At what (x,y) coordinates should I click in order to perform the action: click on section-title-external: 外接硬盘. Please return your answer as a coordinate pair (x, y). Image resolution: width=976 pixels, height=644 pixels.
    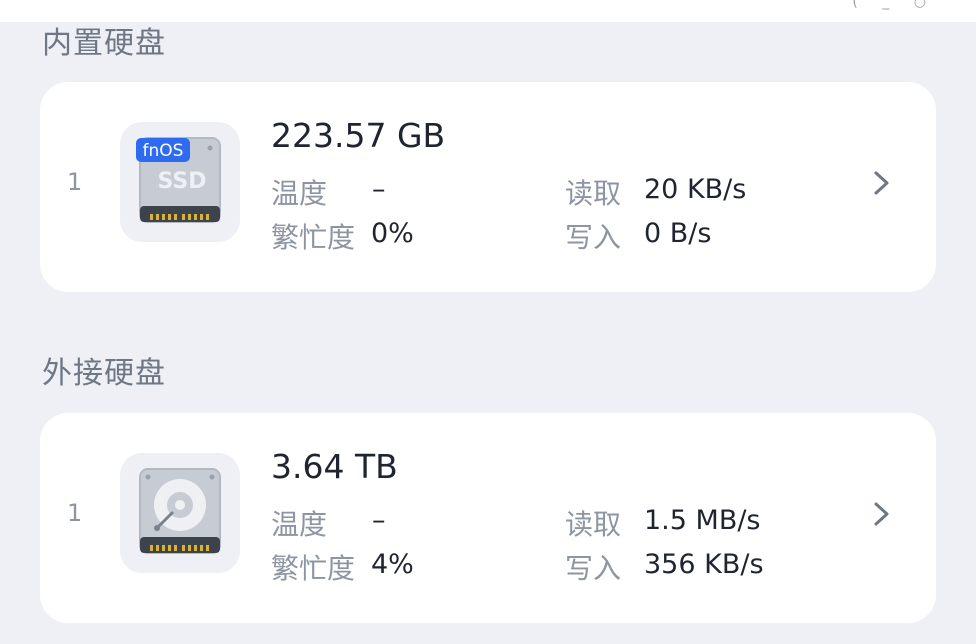
    Looking at the image, I should click on (104, 373).